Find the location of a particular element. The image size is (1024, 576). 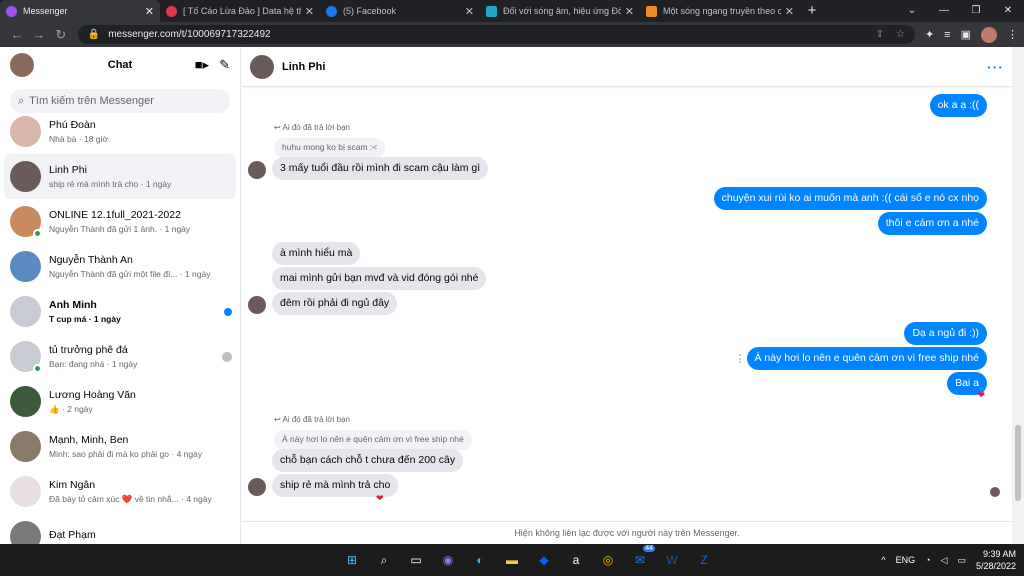

online-indicator is located at coordinates (37, 368).